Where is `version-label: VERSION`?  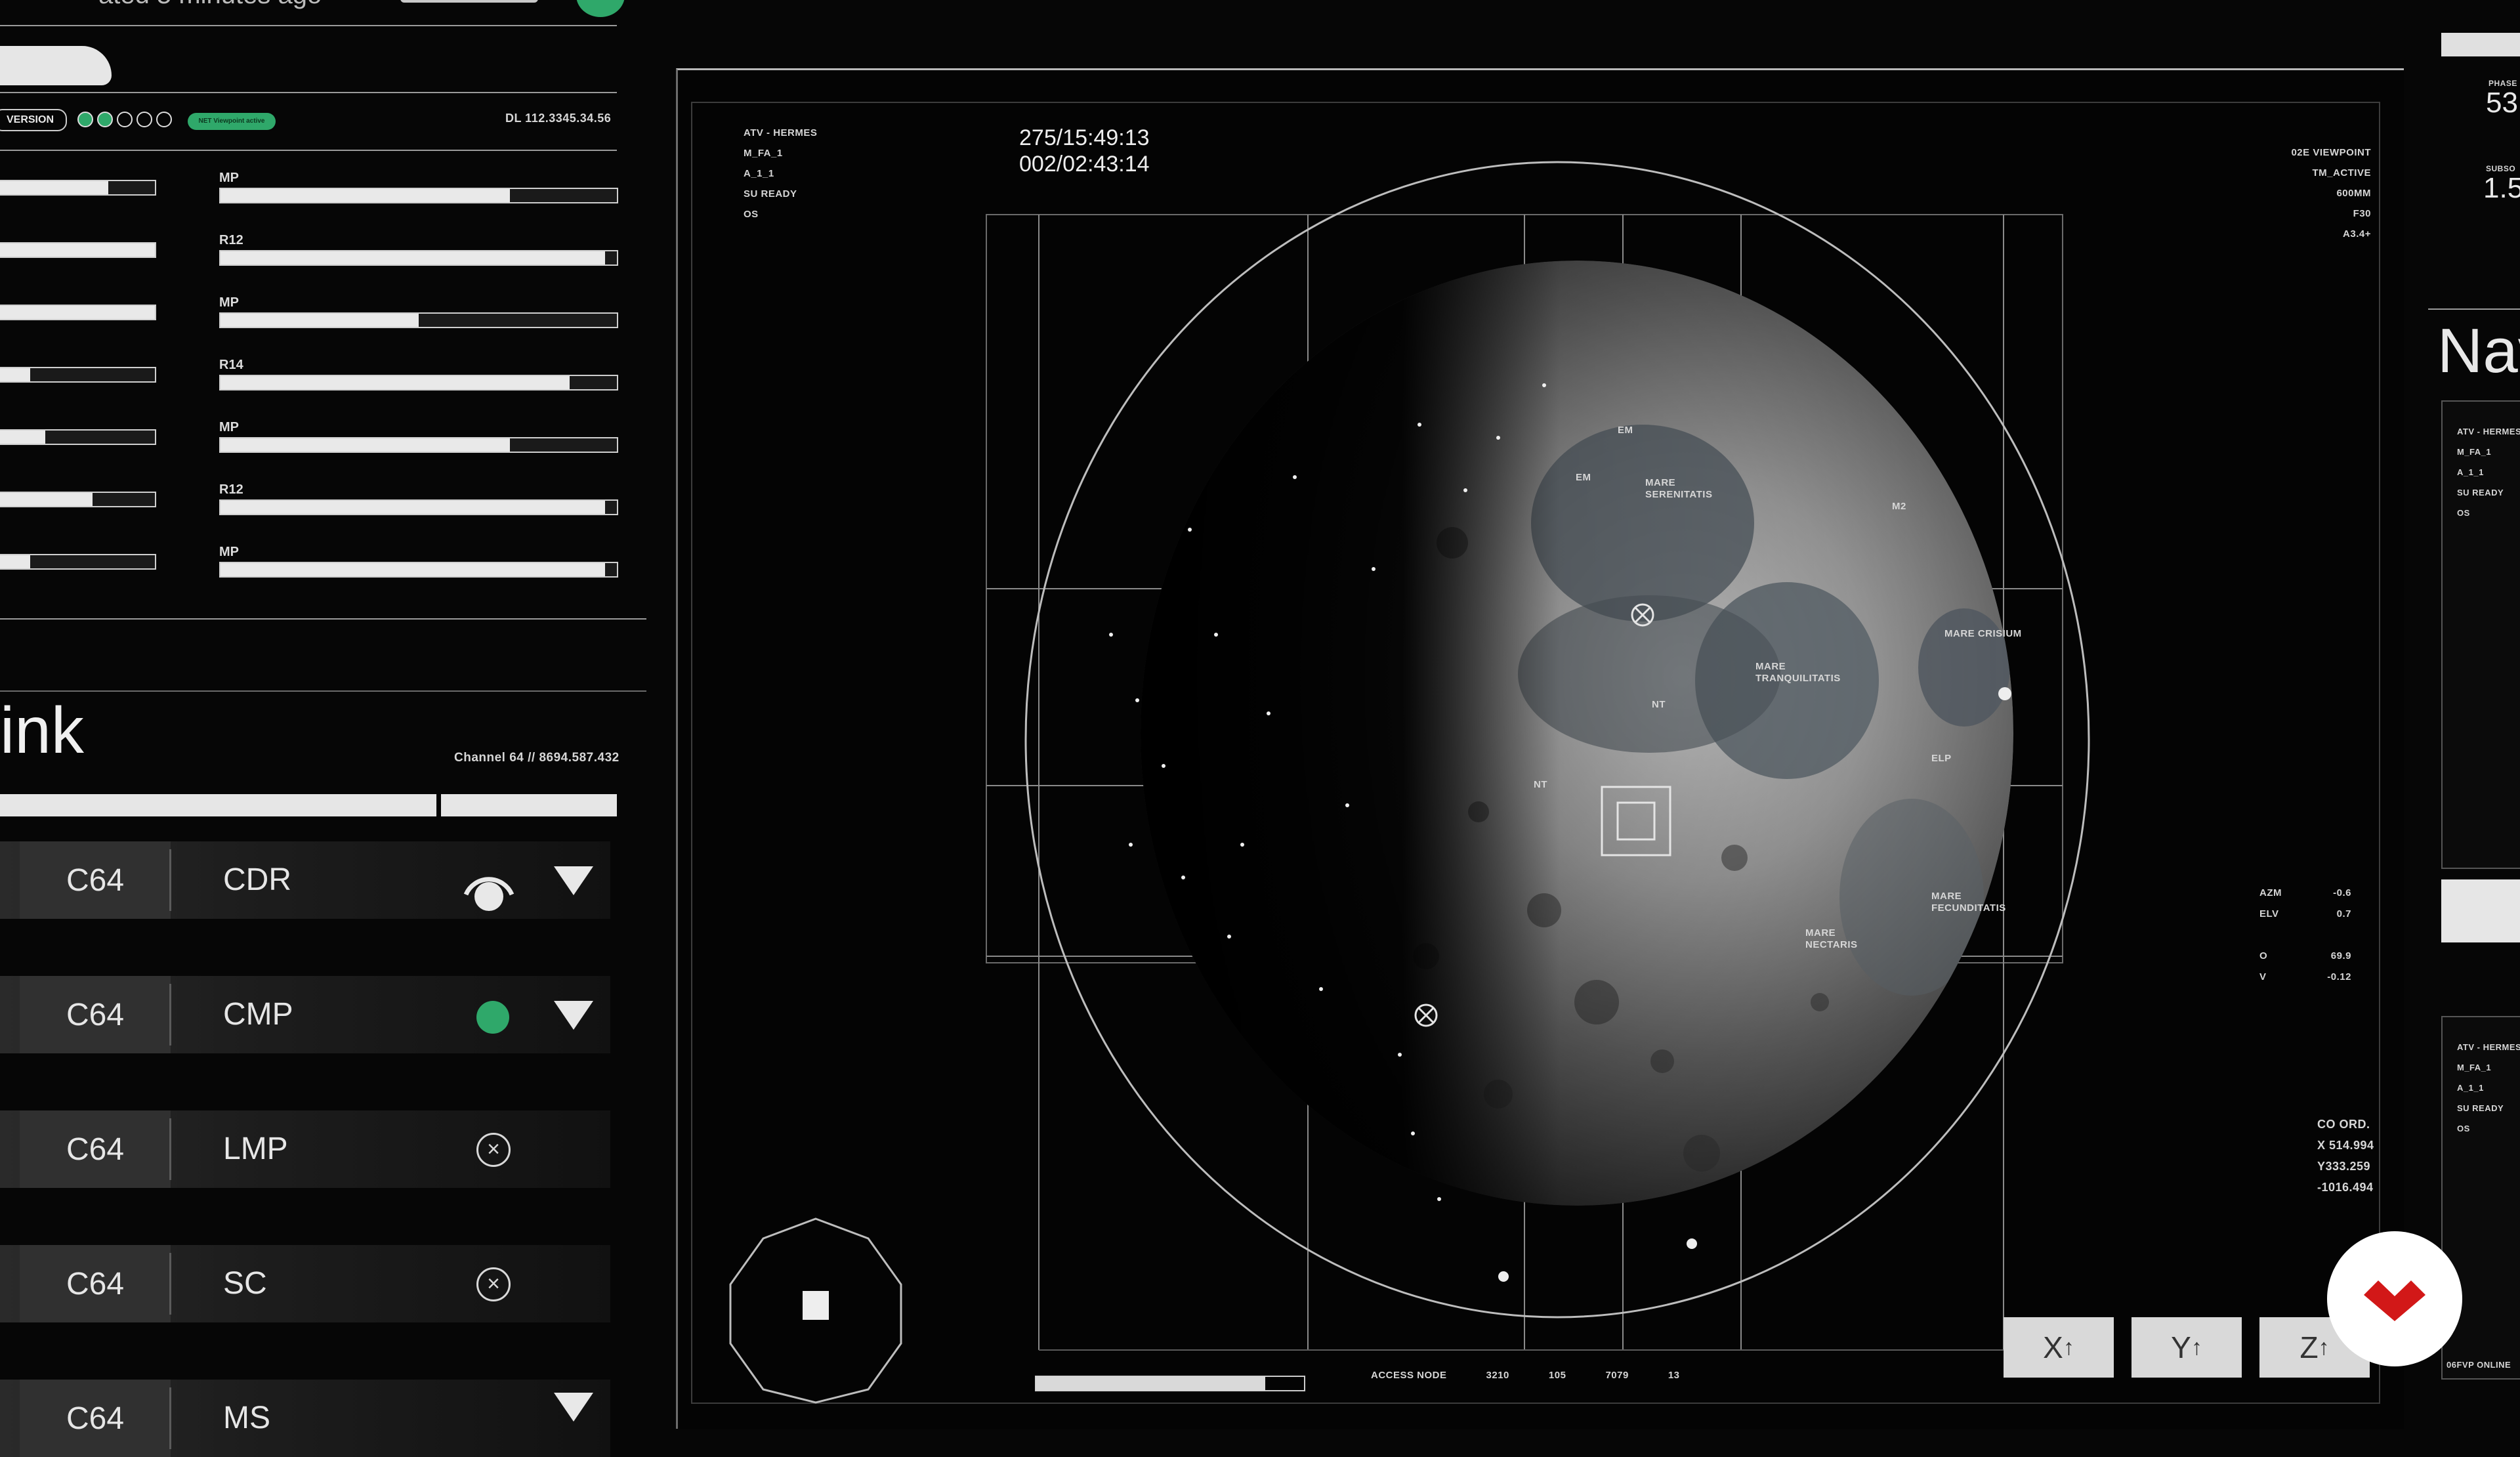
version-label: VERSION is located at coordinates (30, 119).